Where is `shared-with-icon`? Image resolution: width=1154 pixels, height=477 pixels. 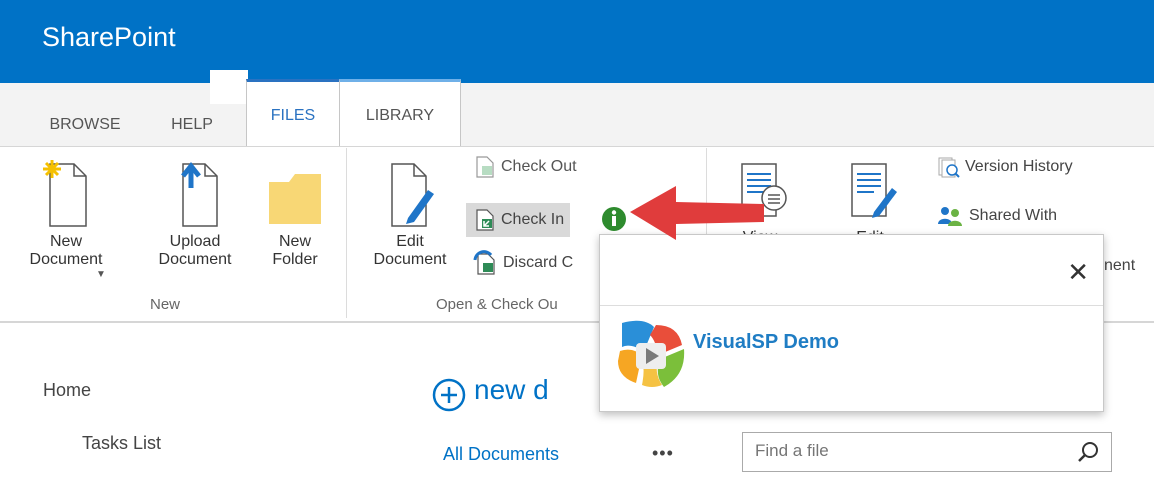 shared-with-icon is located at coordinates (950, 216).